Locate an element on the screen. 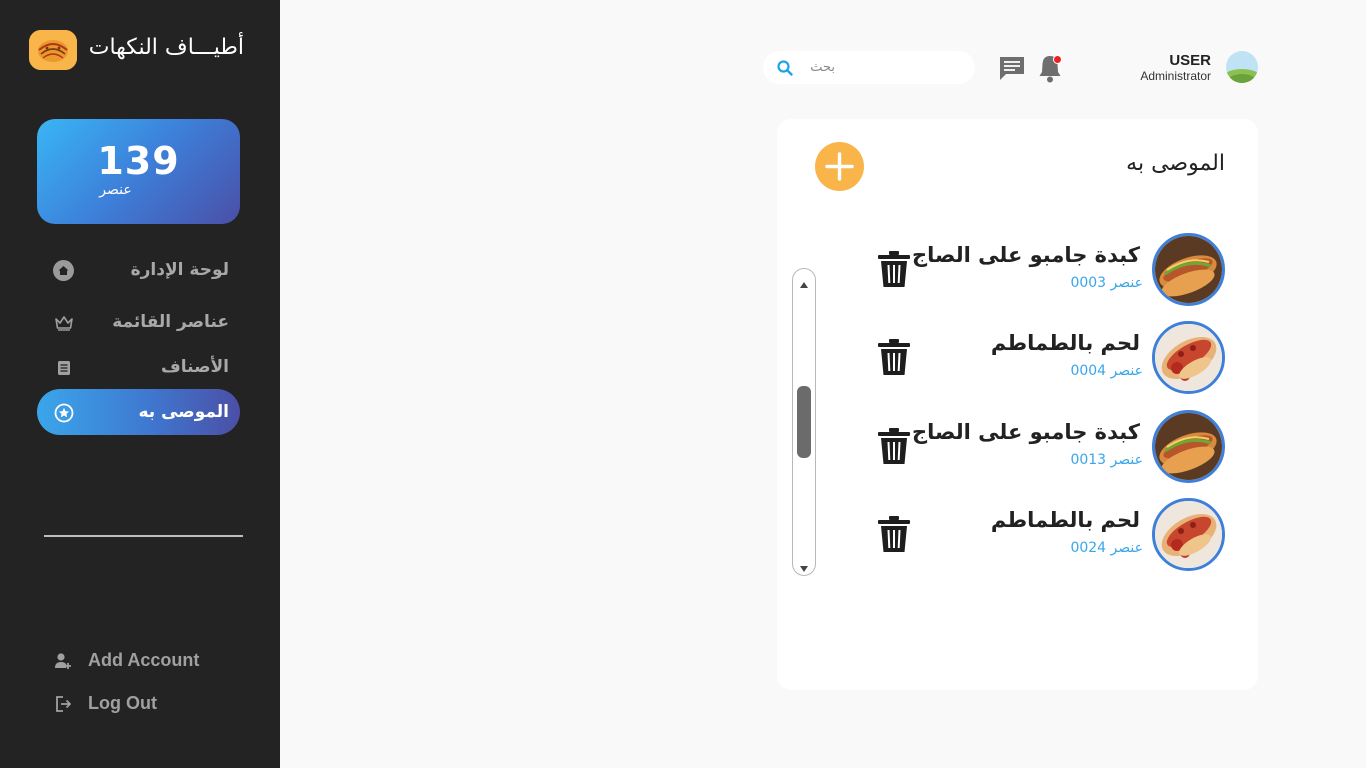  log-out-label: Log Out is located at coordinates (122, 703).